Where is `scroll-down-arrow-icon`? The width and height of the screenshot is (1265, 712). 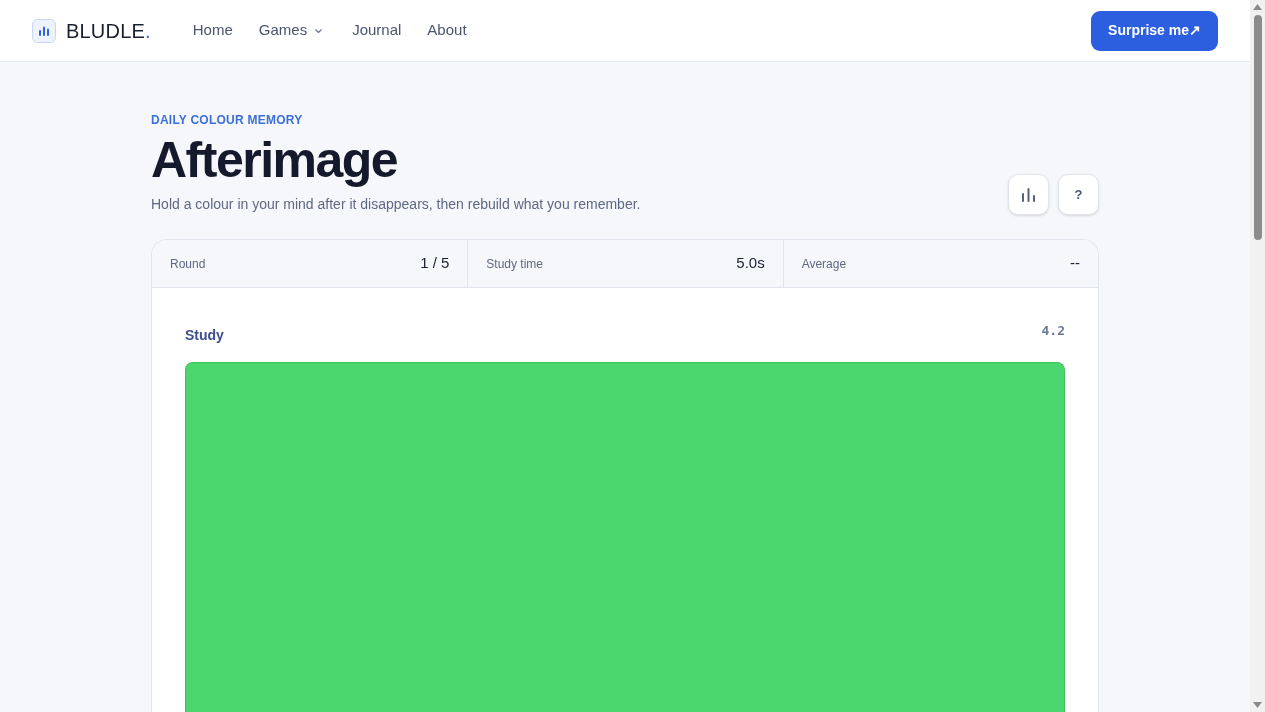 scroll-down-arrow-icon is located at coordinates (1257, 705).